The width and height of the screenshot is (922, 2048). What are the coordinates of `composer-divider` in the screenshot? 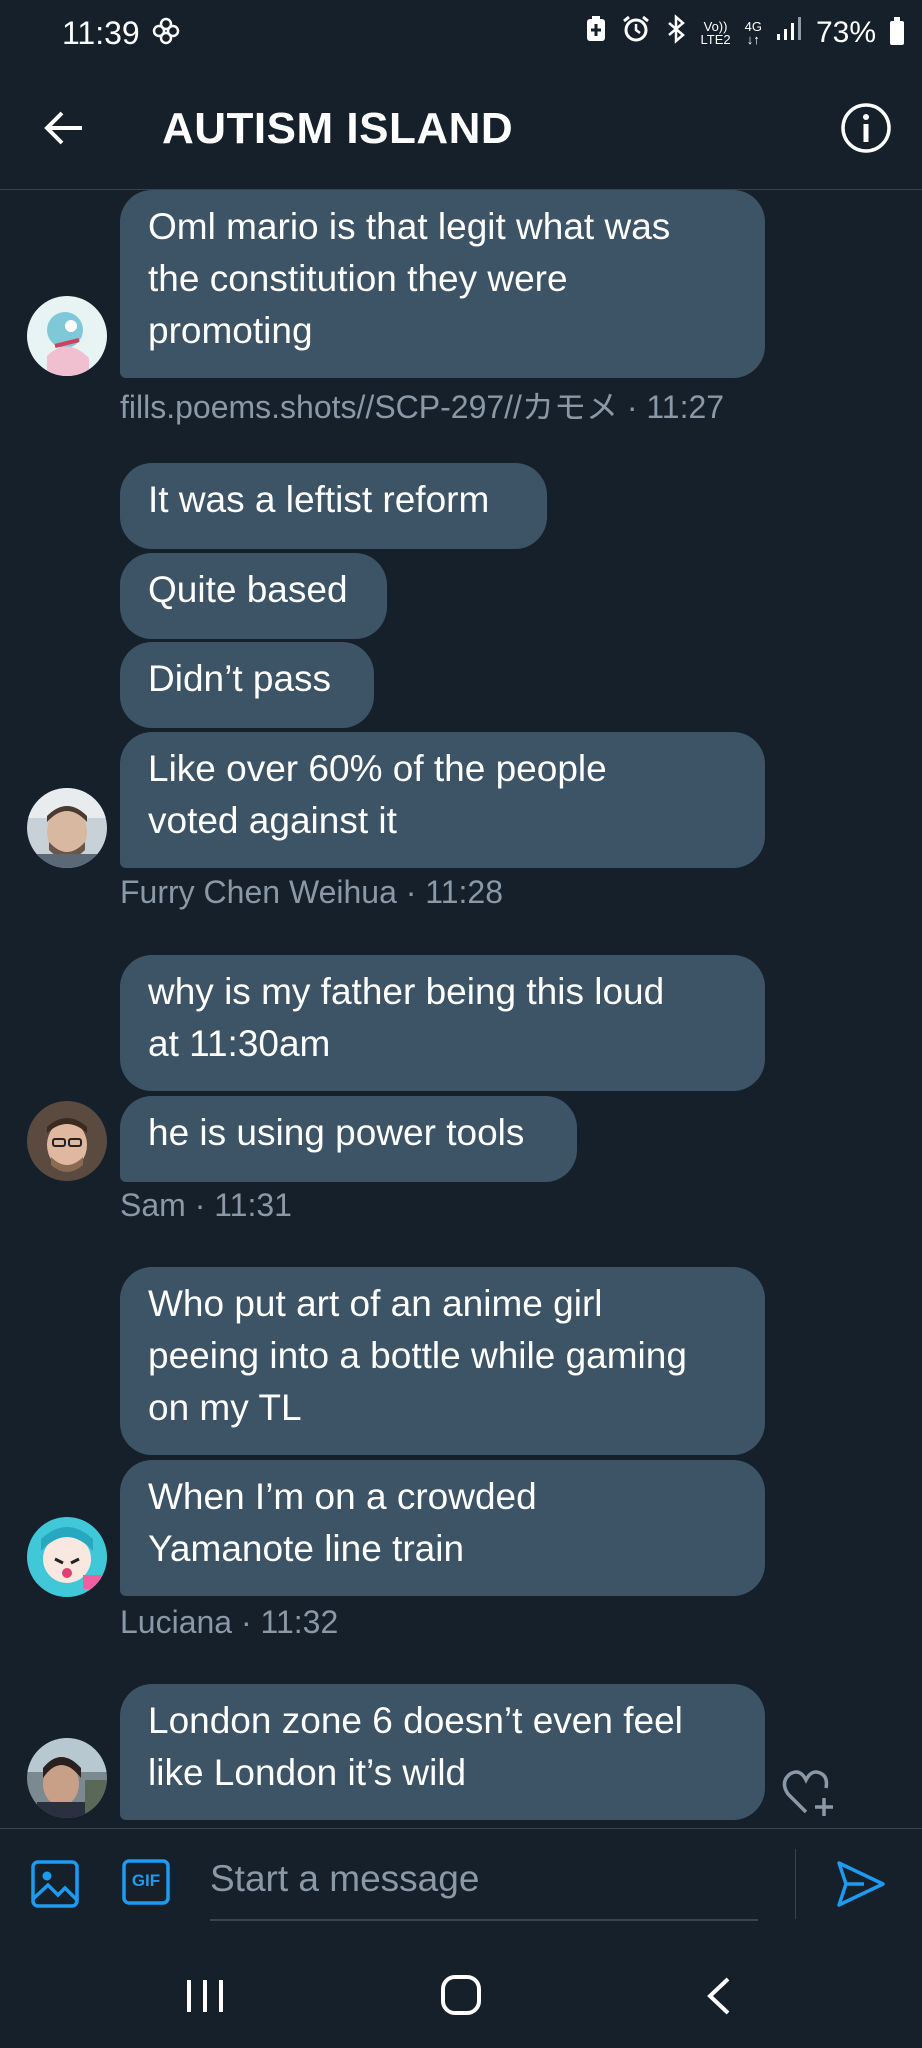 It's located at (795, 1884).